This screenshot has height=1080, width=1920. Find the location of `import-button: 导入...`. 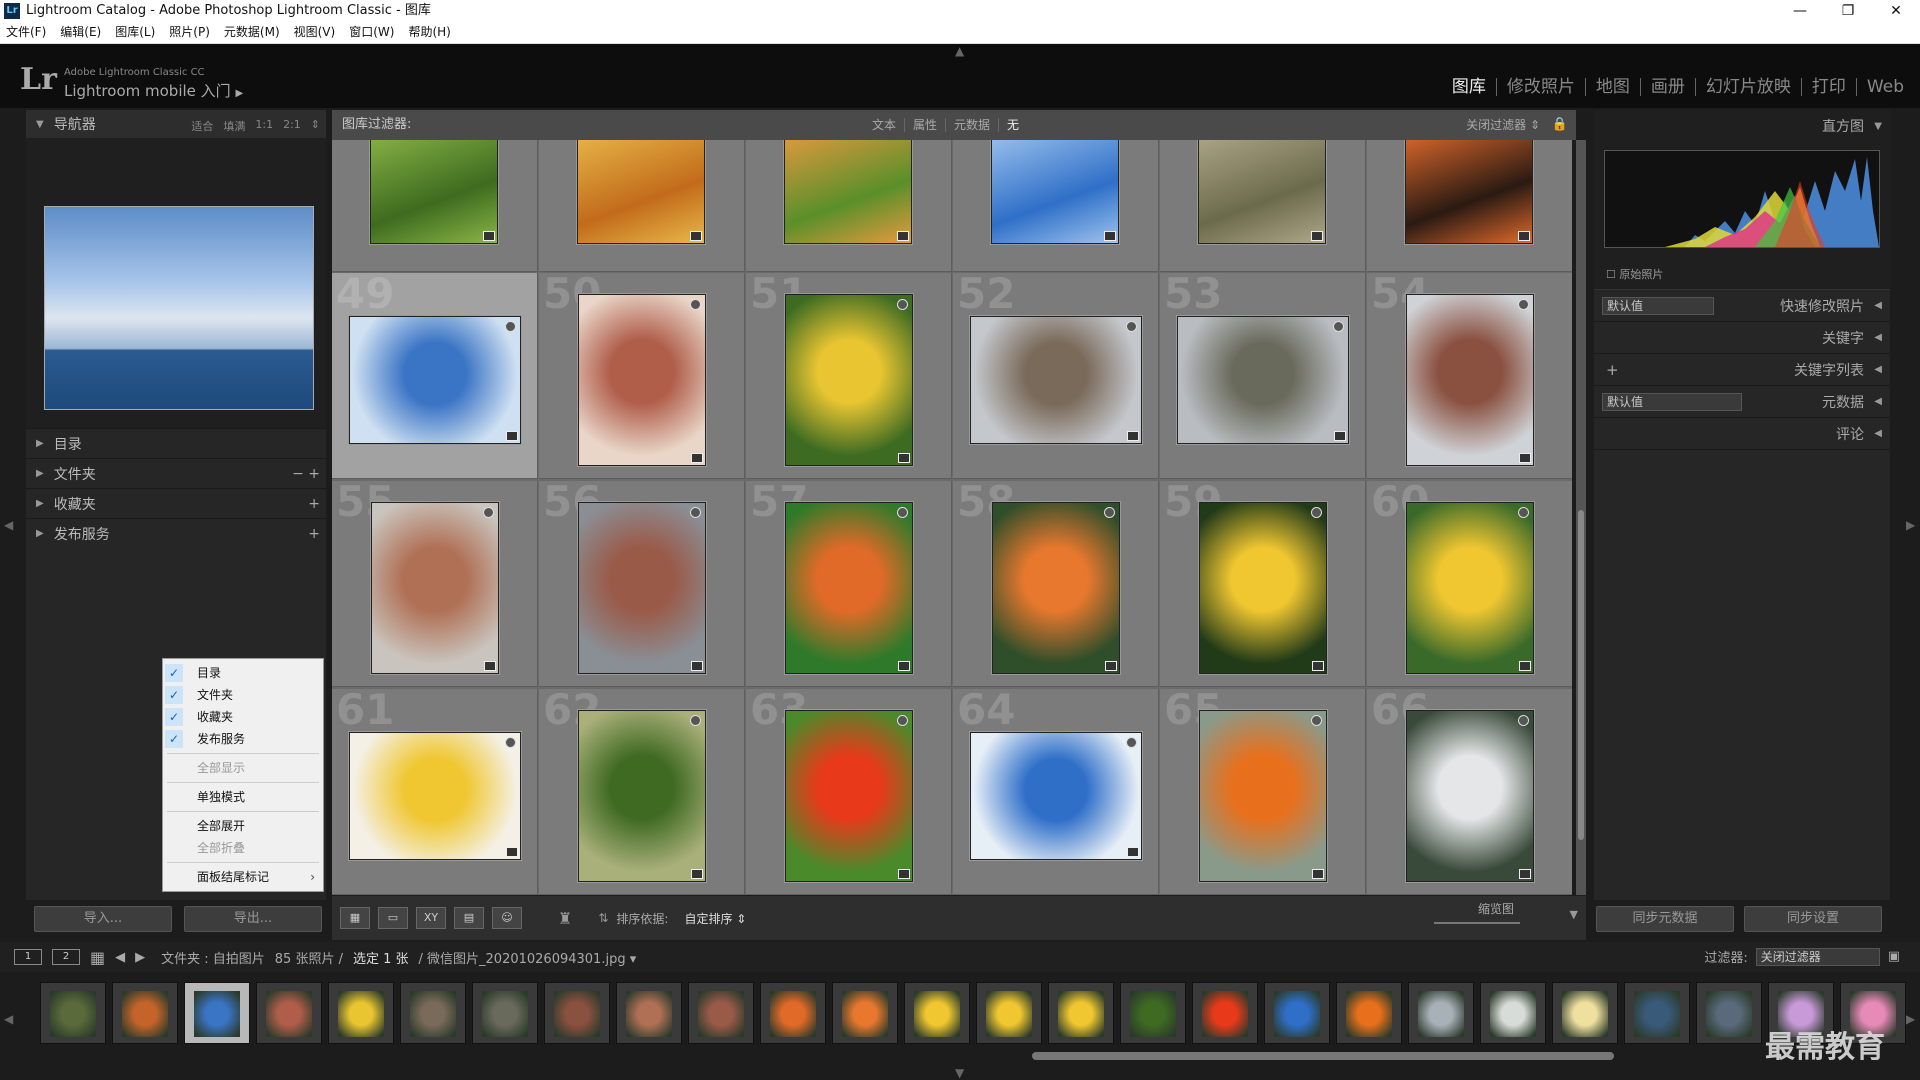

import-button: 导入... is located at coordinates (103, 919).